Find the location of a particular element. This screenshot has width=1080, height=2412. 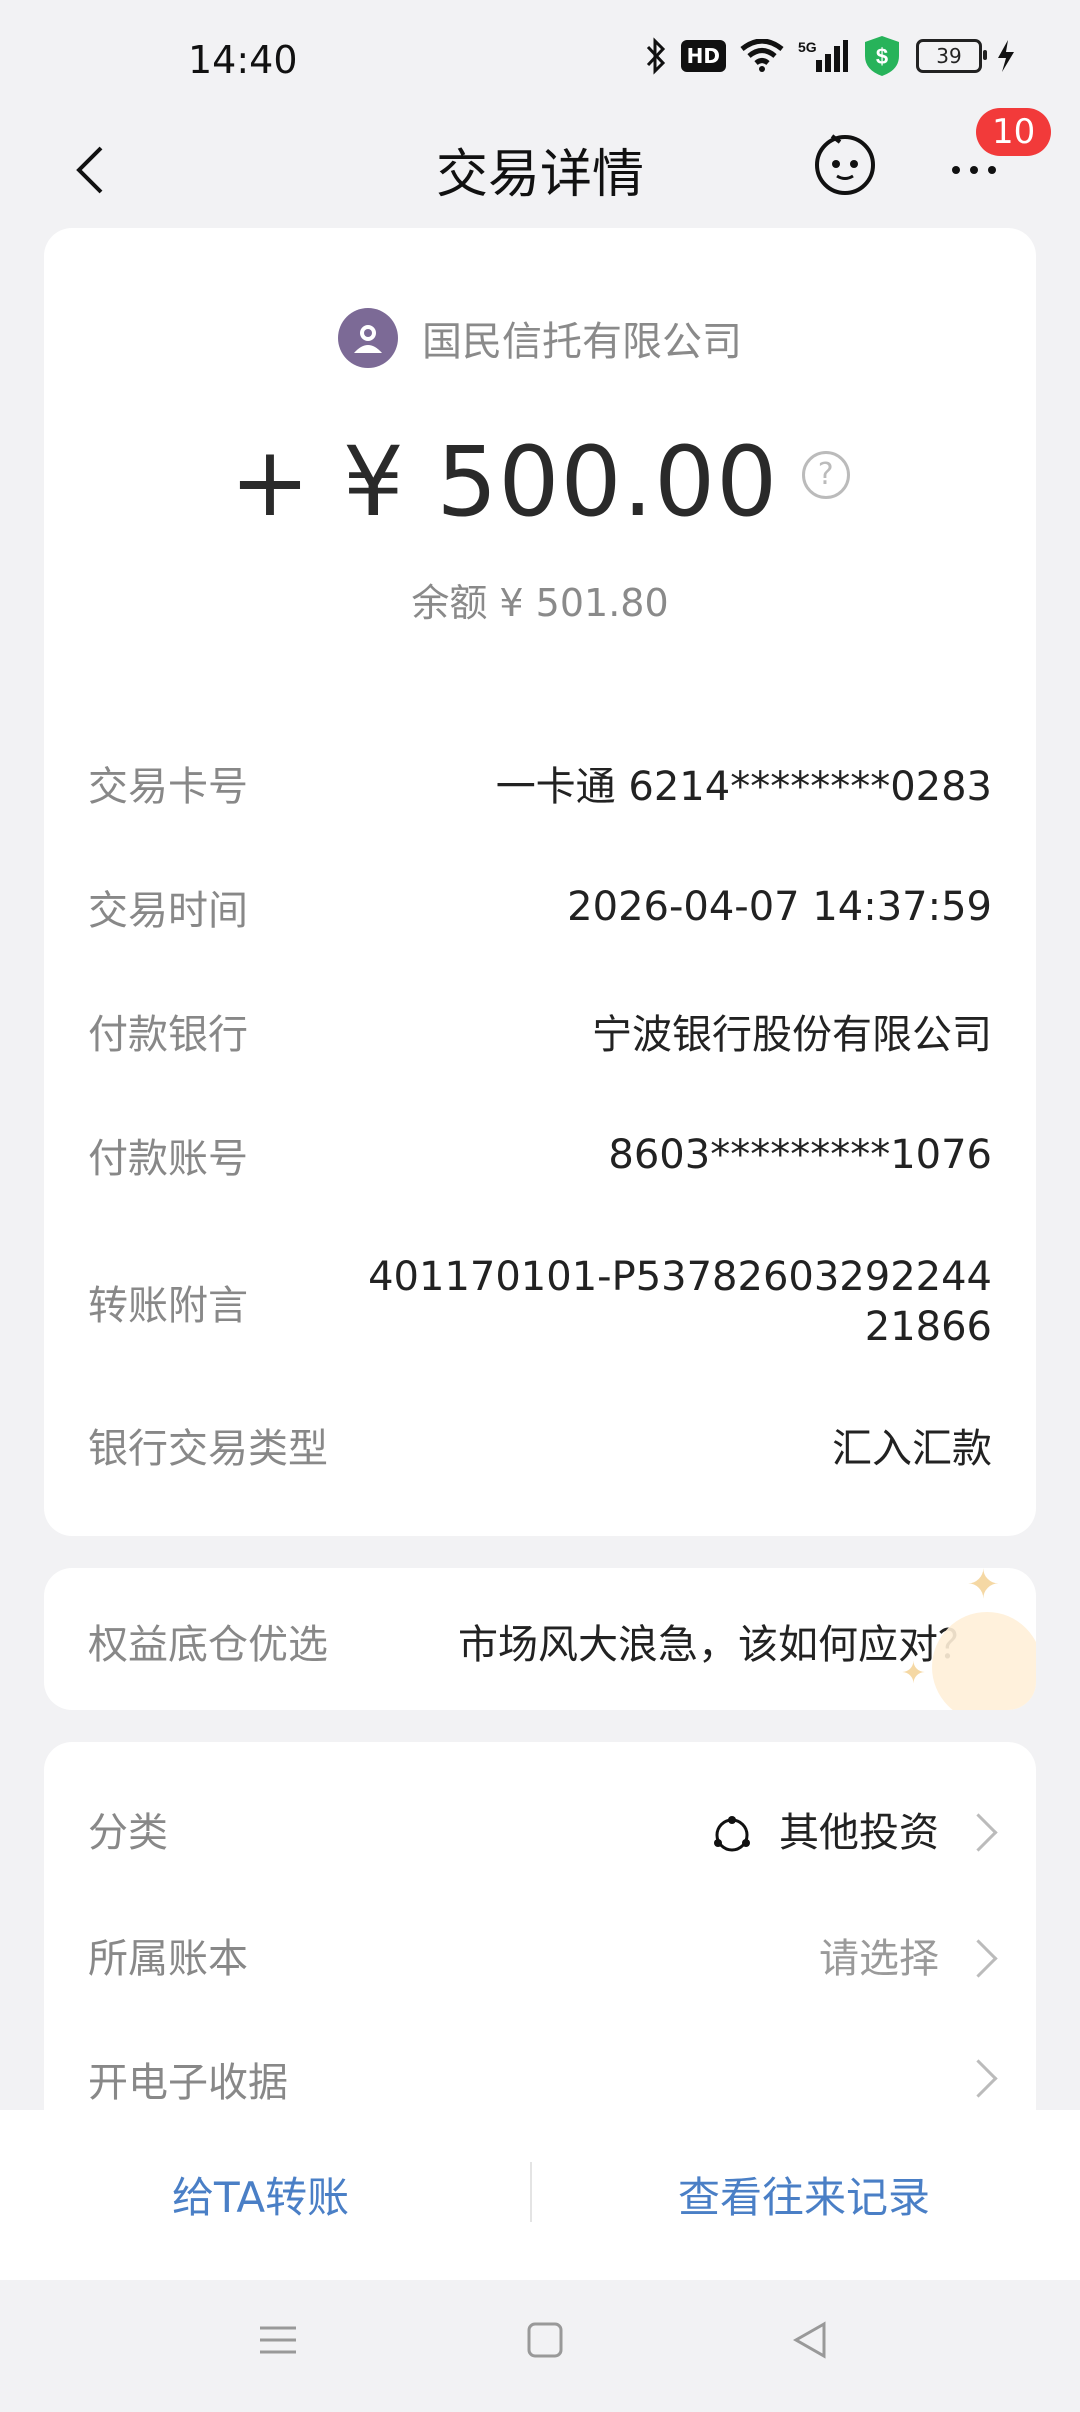

more-menu-button is located at coordinates (982, 170).